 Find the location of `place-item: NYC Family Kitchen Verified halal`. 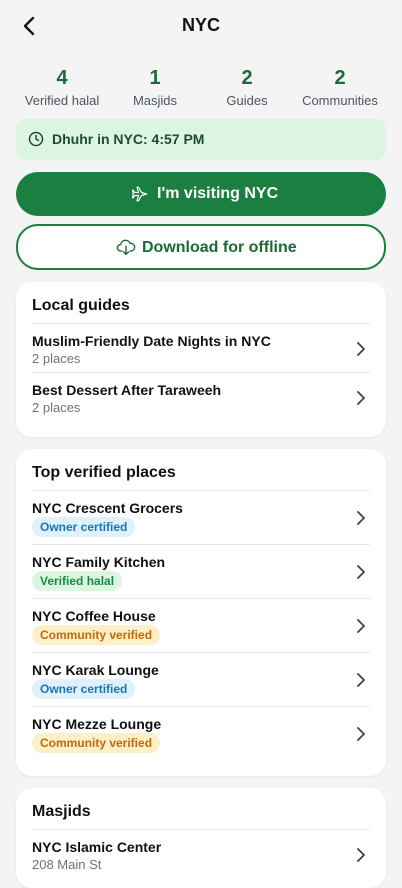

place-item: NYC Family Kitchen Verified halal is located at coordinates (201, 571).